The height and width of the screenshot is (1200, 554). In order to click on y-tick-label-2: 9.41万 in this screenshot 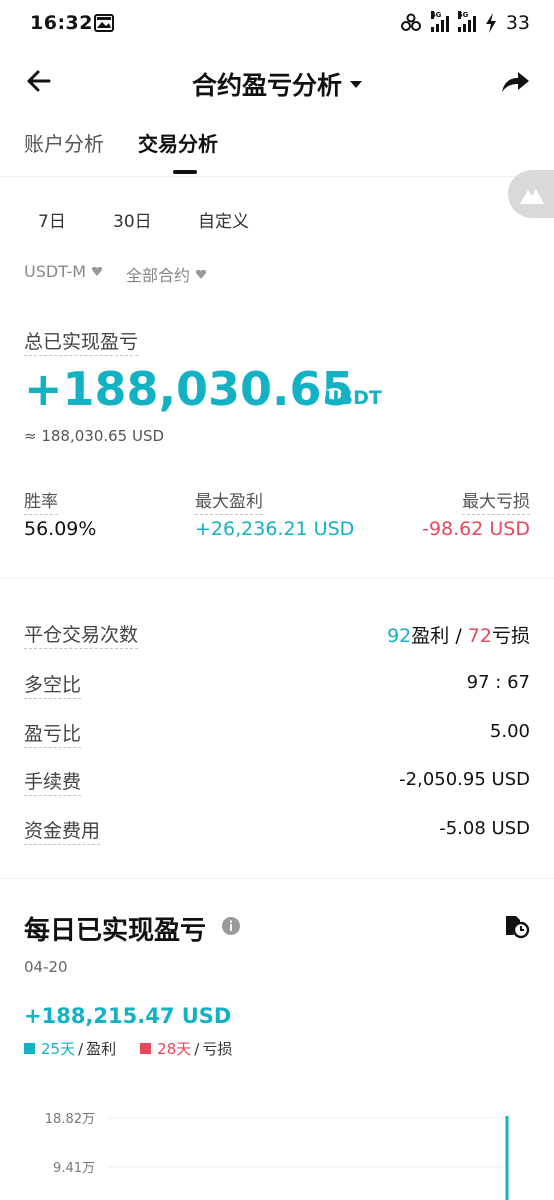, I will do `click(74, 1168)`.